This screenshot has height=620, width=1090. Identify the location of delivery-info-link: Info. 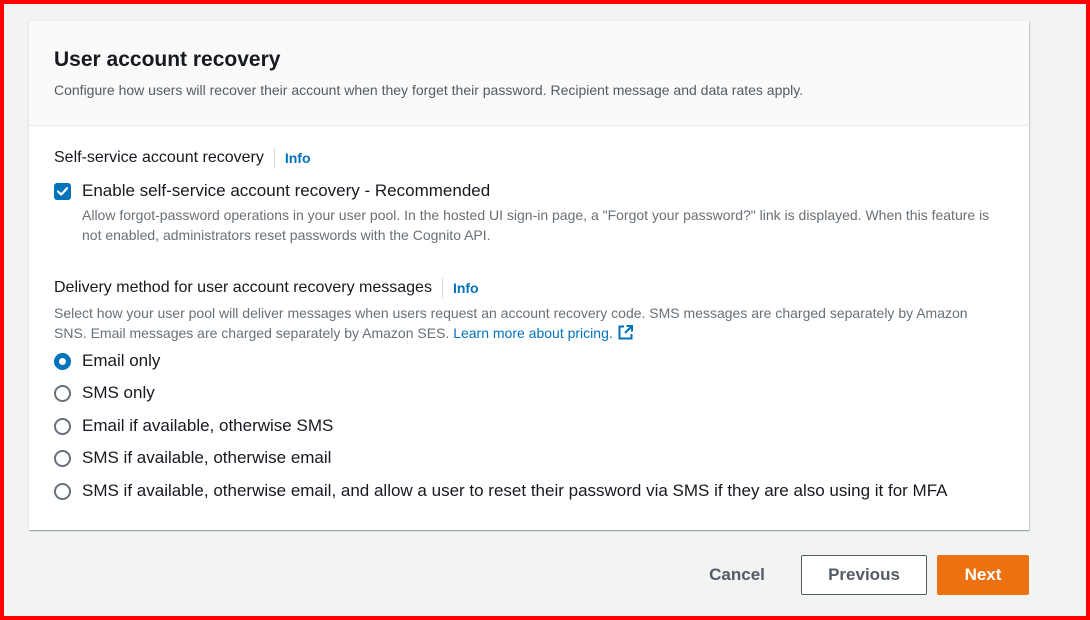
(460, 288).